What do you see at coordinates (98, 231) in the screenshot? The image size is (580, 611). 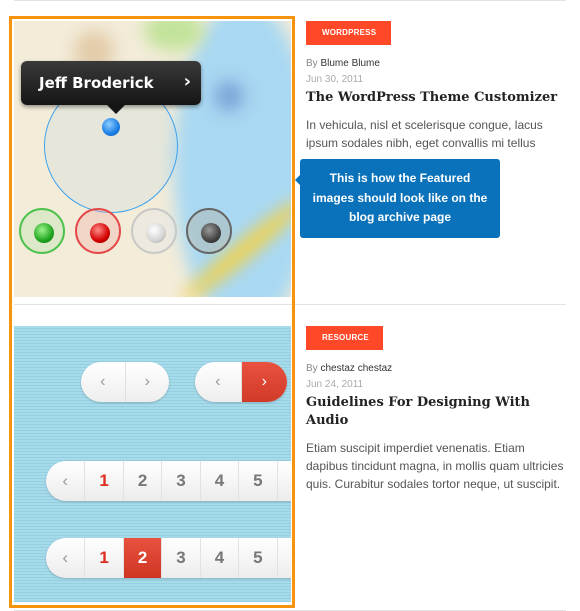 I see `red-pin-icon` at bounding box center [98, 231].